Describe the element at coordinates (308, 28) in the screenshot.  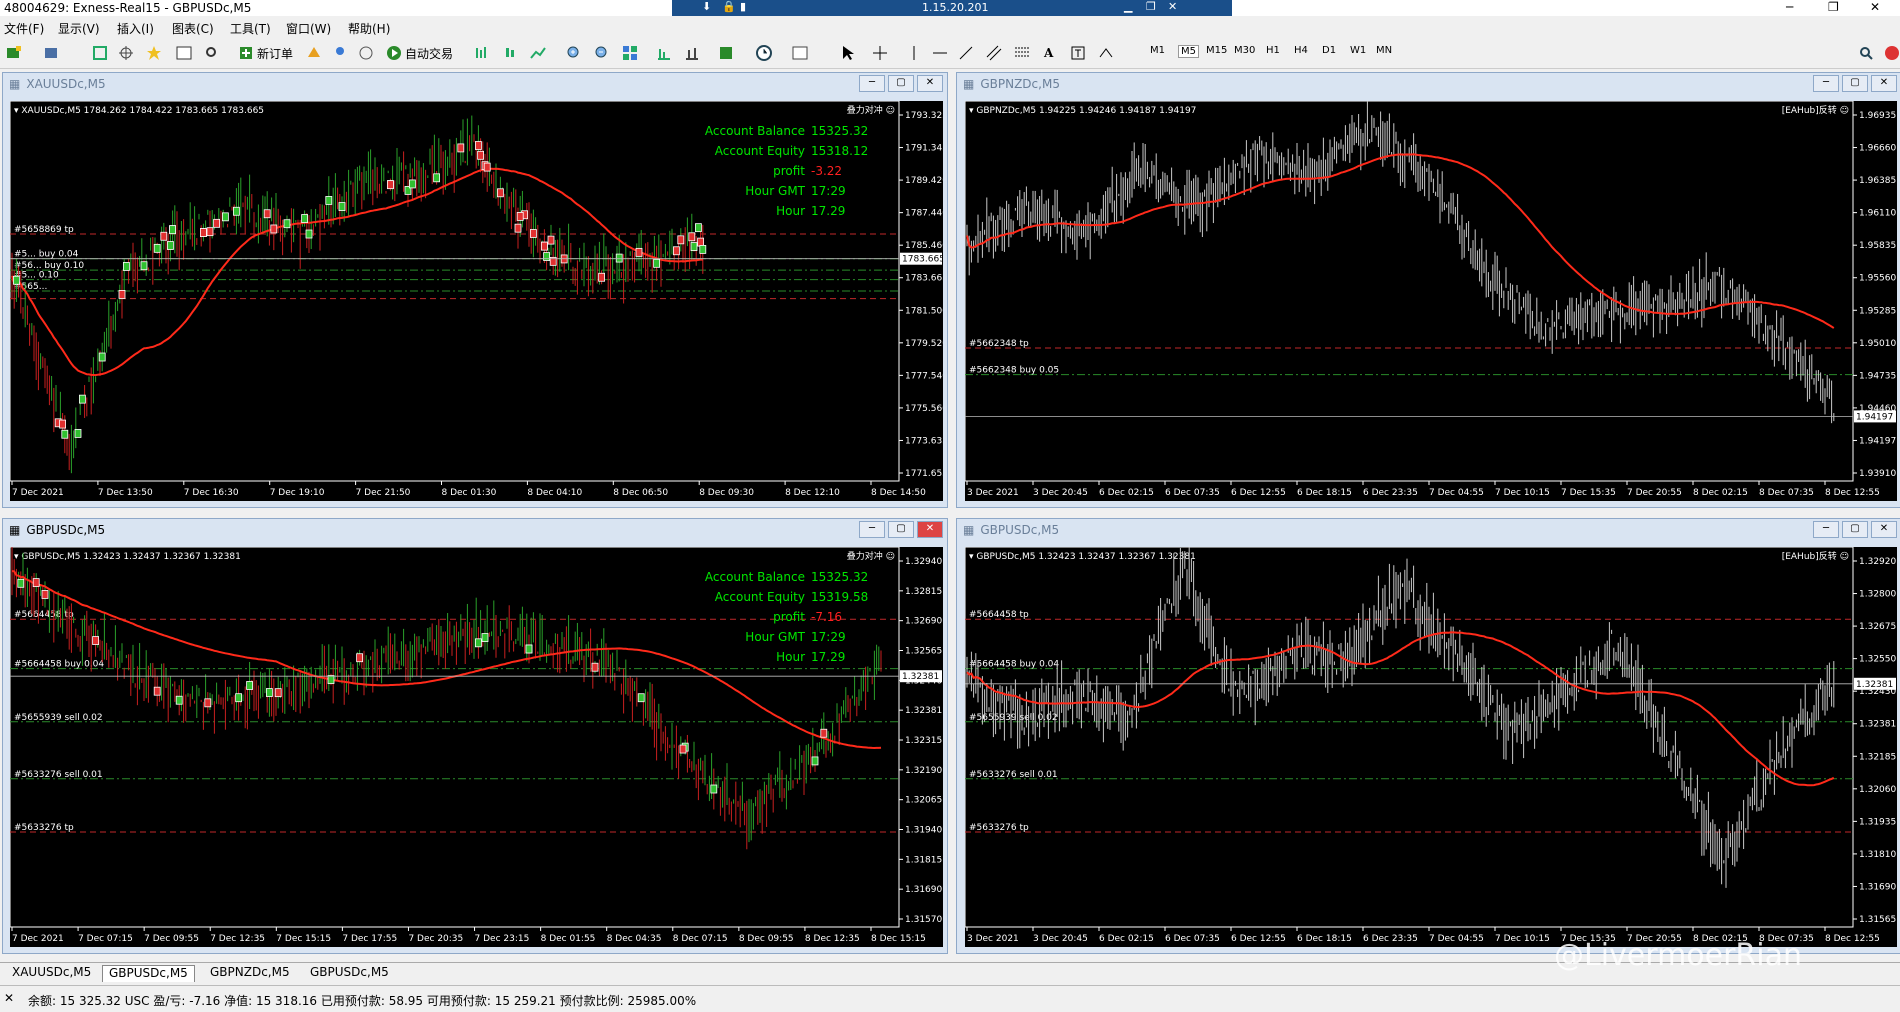
I see `menu-window: 窗口(W)` at that location.